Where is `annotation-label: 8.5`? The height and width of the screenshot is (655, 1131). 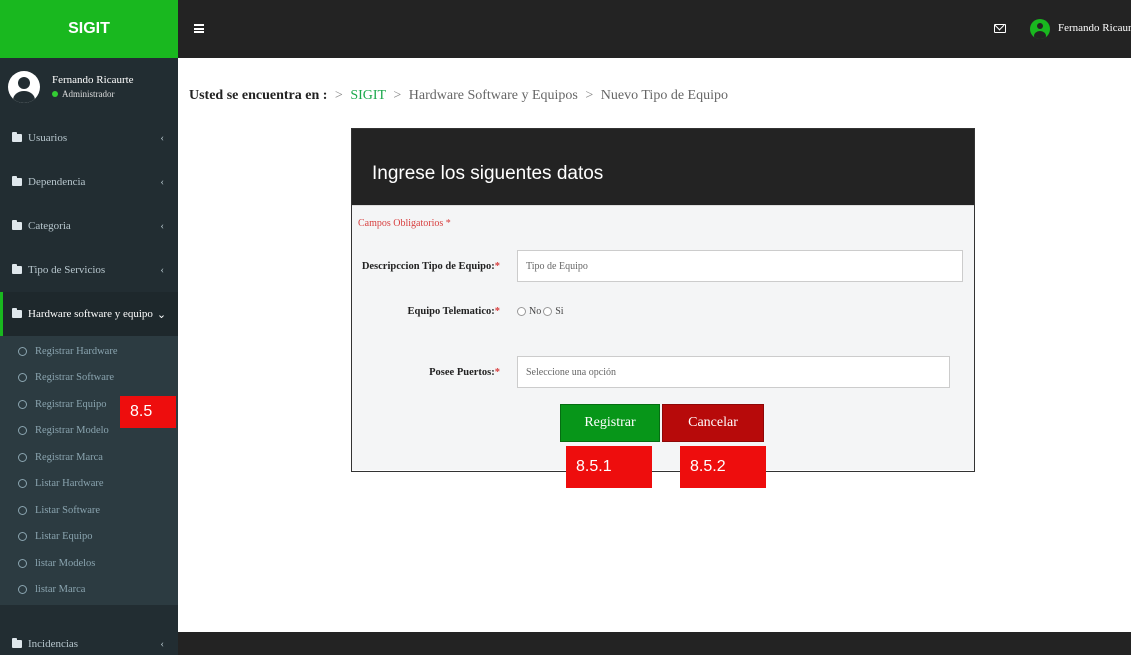
annotation-label: 8.5 is located at coordinates (148, 412).